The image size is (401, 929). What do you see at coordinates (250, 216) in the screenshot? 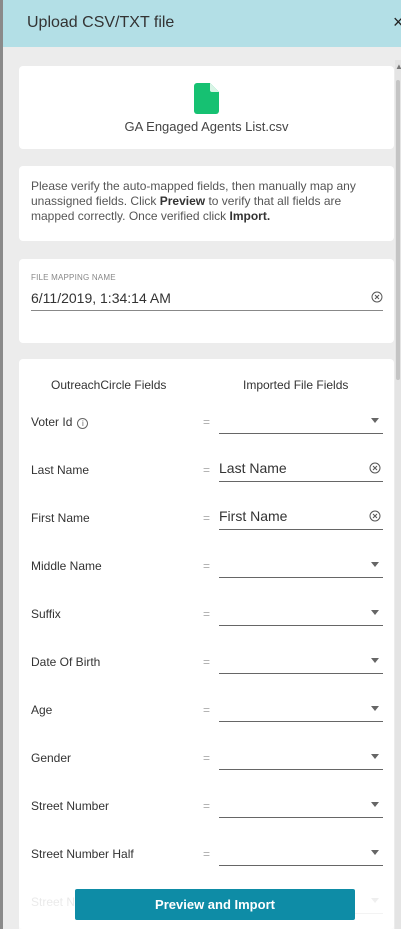
I see `import-keyword: Import.` at bounding box center [250, 216].